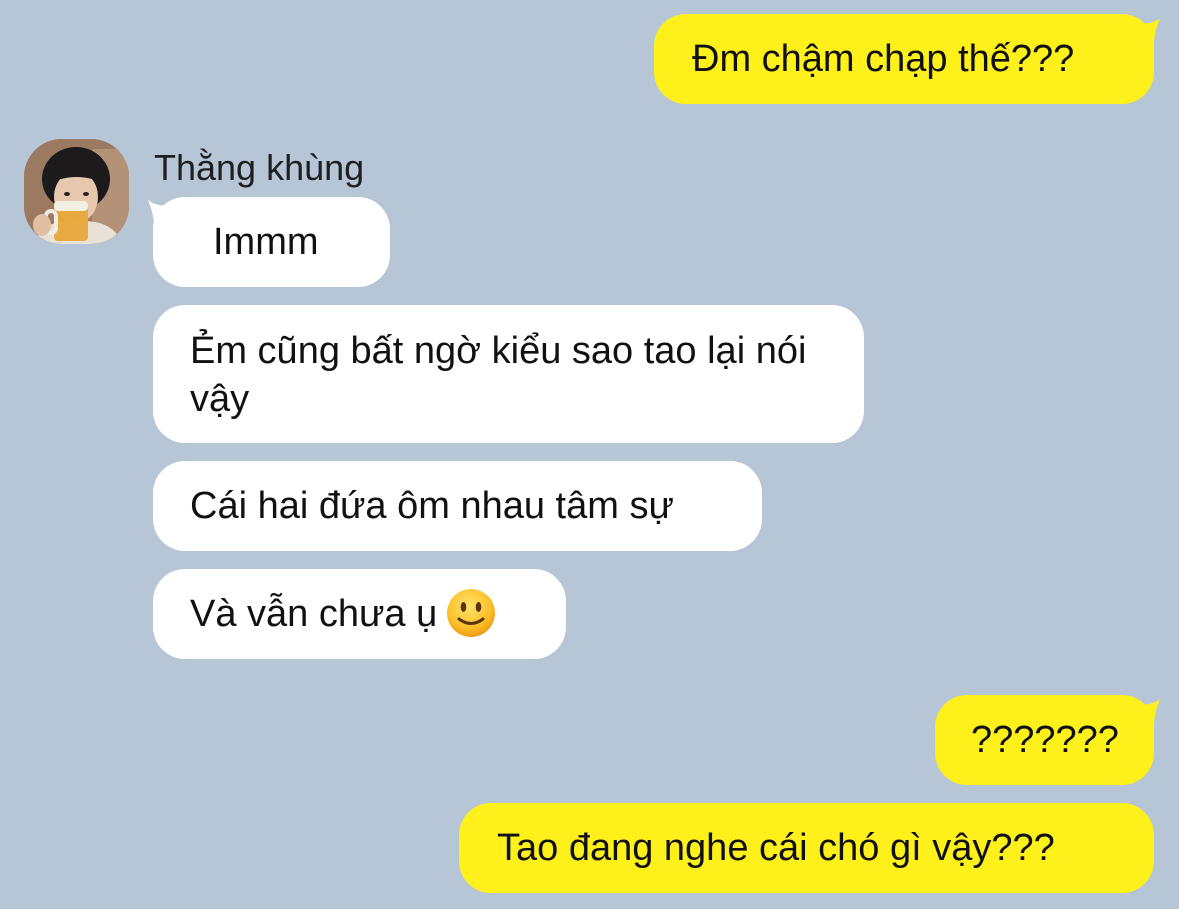 The height and width of the screenshot is (909, 1179). I want to click on contact-name: Thằng khùng, so click(259, 167).